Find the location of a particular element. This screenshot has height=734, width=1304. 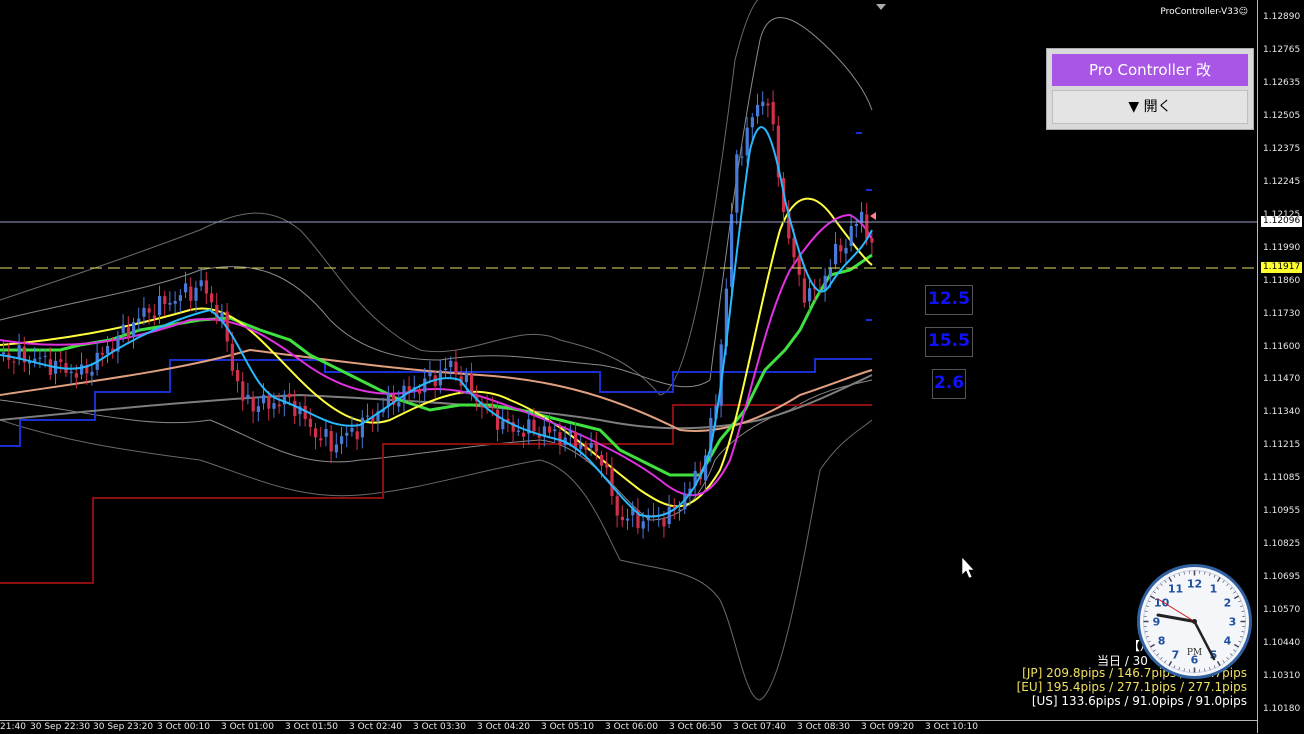

price-scale-label: 1.11470 is located at coordinates (1281, 379).